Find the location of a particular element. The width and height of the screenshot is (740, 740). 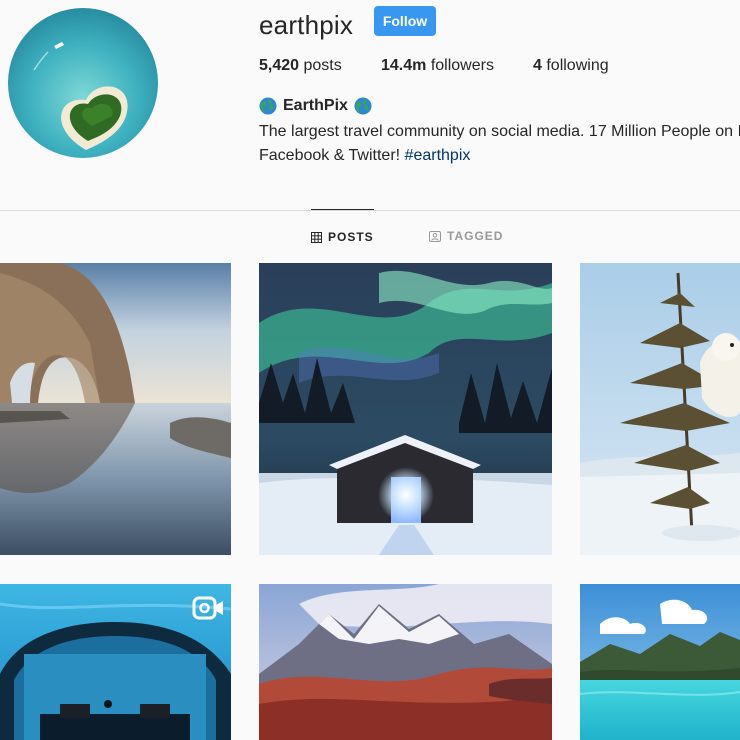

full-name-text: EarthPix is located at coordinates (315, 105).